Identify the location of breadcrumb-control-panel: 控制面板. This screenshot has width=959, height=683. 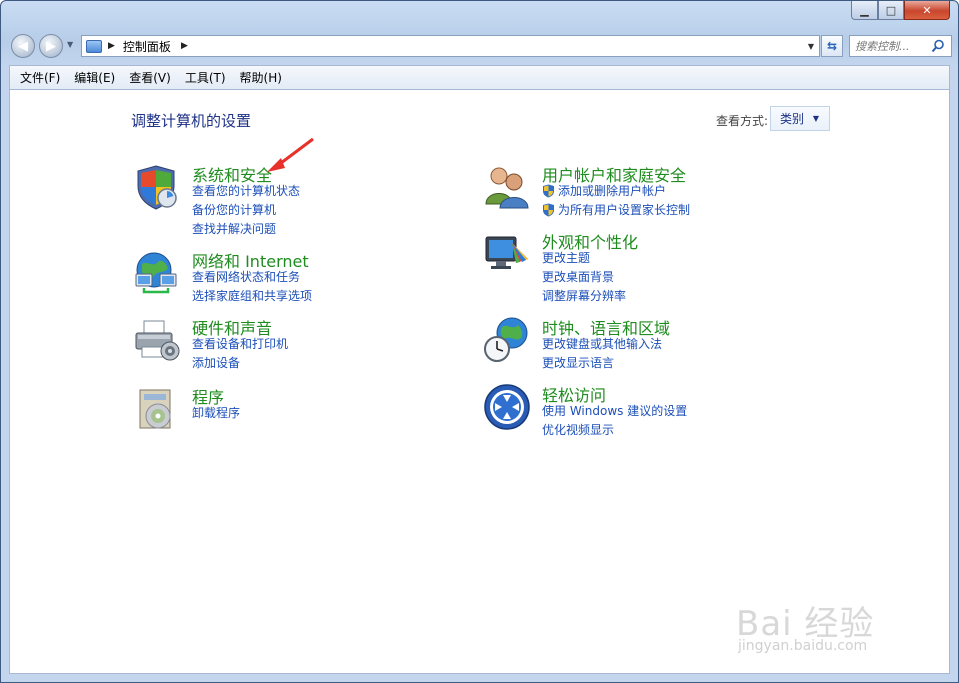
(147, 46).